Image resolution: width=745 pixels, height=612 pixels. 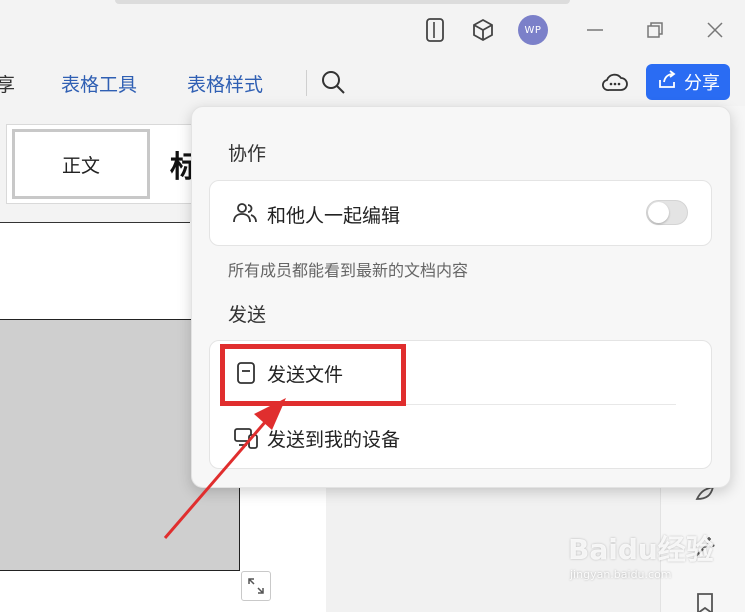 What do you see at coordinates (621, 574) in the screenshot?
I see `watermark-url: jingyan.baidu.com` at bounding box center [621, 574].